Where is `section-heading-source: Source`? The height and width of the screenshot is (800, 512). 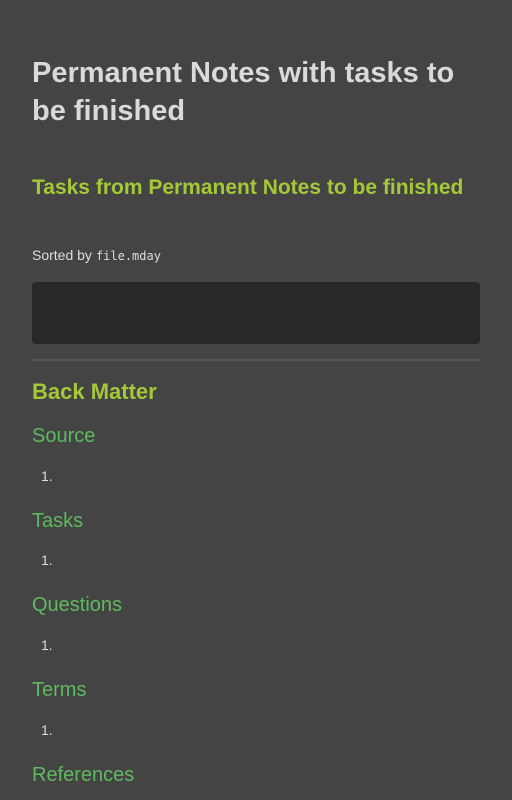
section-heading-source: Source is located at coordinates (64, 436).